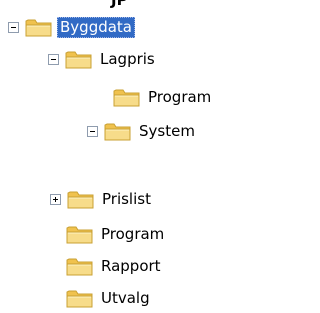 The height and width of the screenshot is (313, 320). What do you see at coordinates (131, 266) in the screenshot?
I see `tree-item-label: Rapport` at bounding box center [131, 266].